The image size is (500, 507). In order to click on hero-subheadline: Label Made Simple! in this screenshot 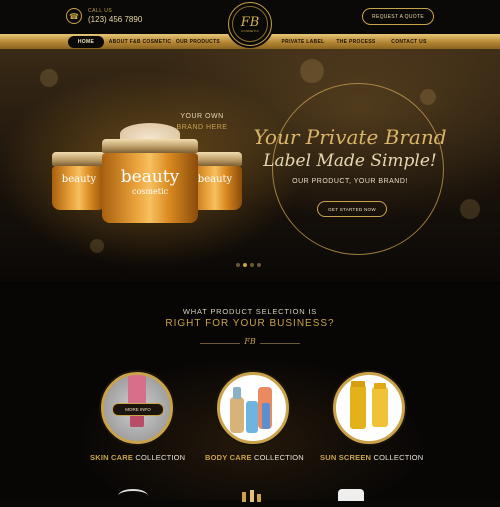, I will do `click(350, 161)`.